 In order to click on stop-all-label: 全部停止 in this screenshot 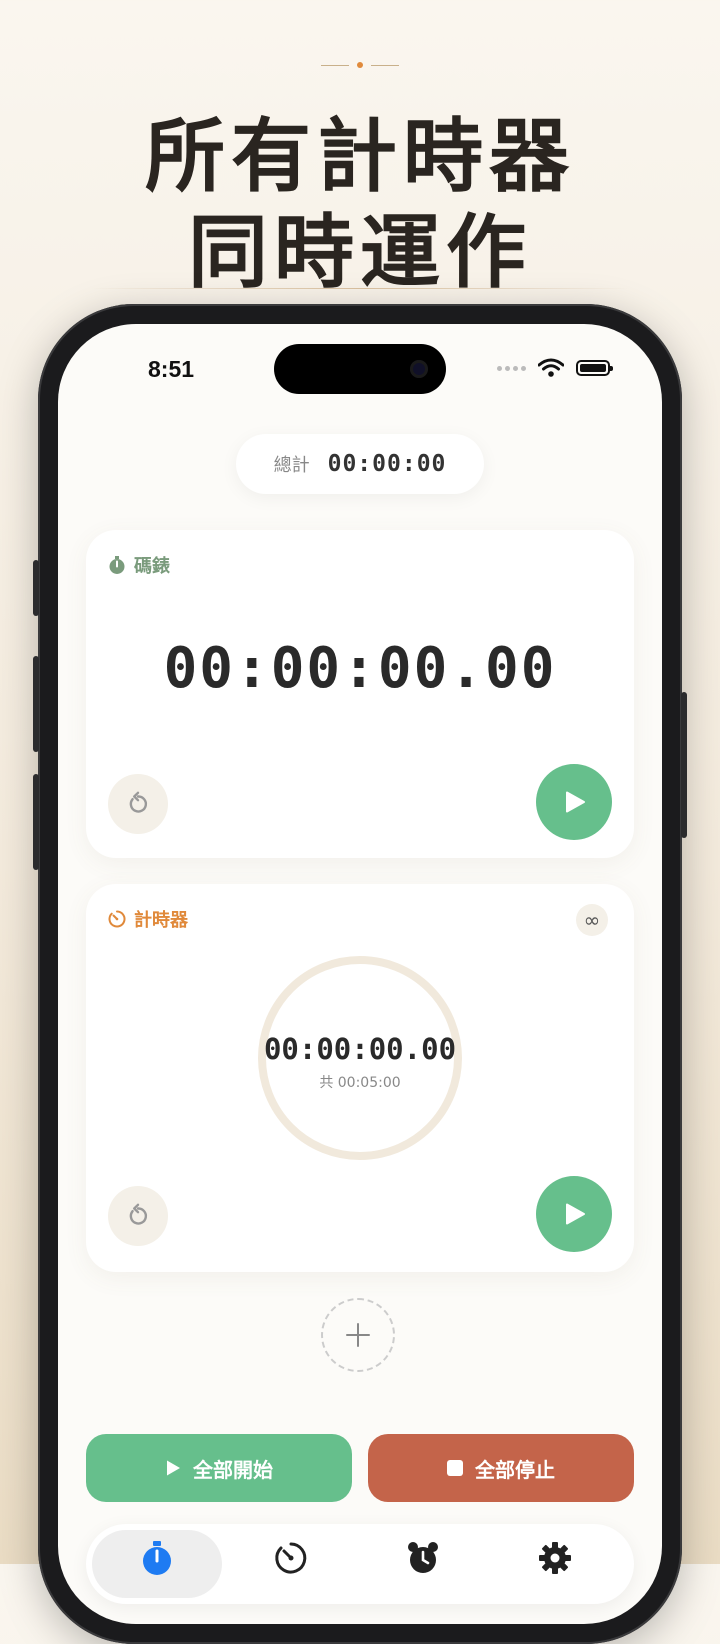, I will do `click(515, 1469)`.